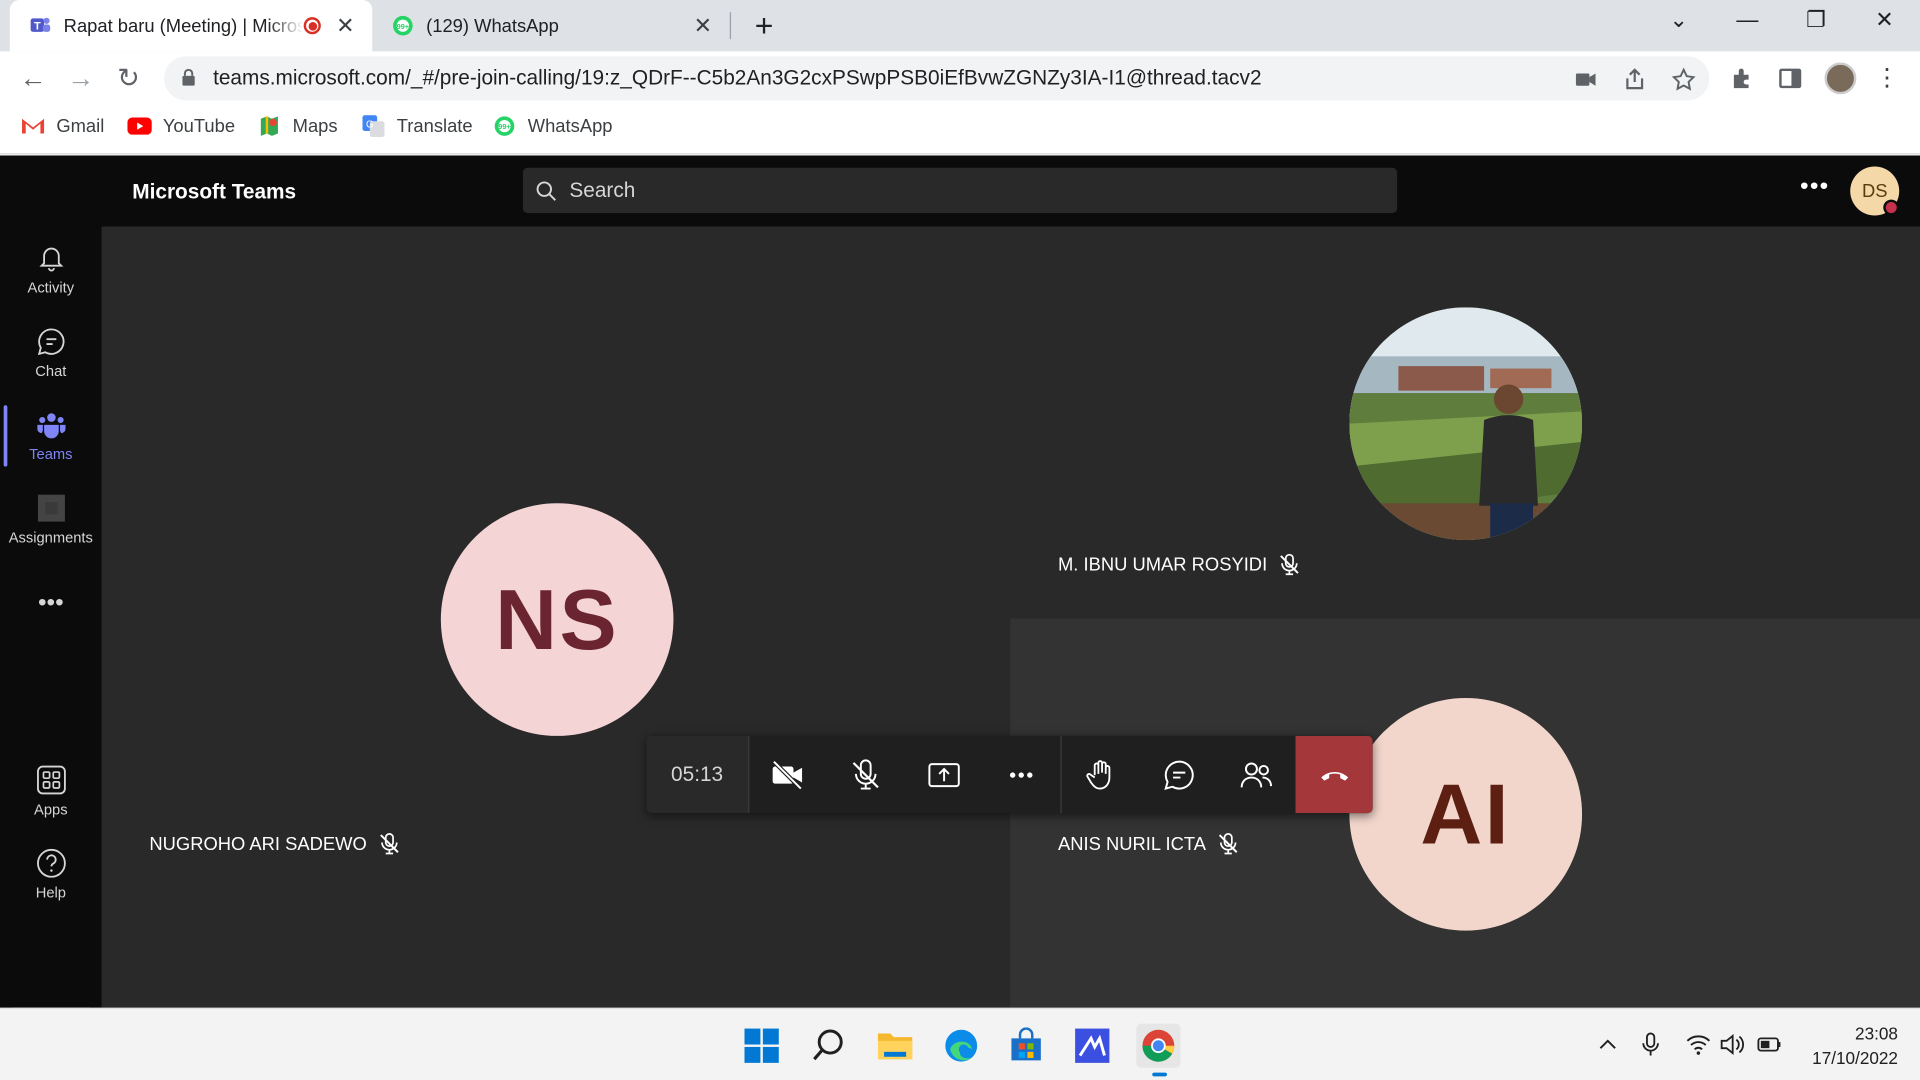 The height and width of the screenshot is (1080, 1920). What do you see at coordinates (128, 78) in the screenshot?
I see `reload-icon: ↻` at bounding box center [128, 78].